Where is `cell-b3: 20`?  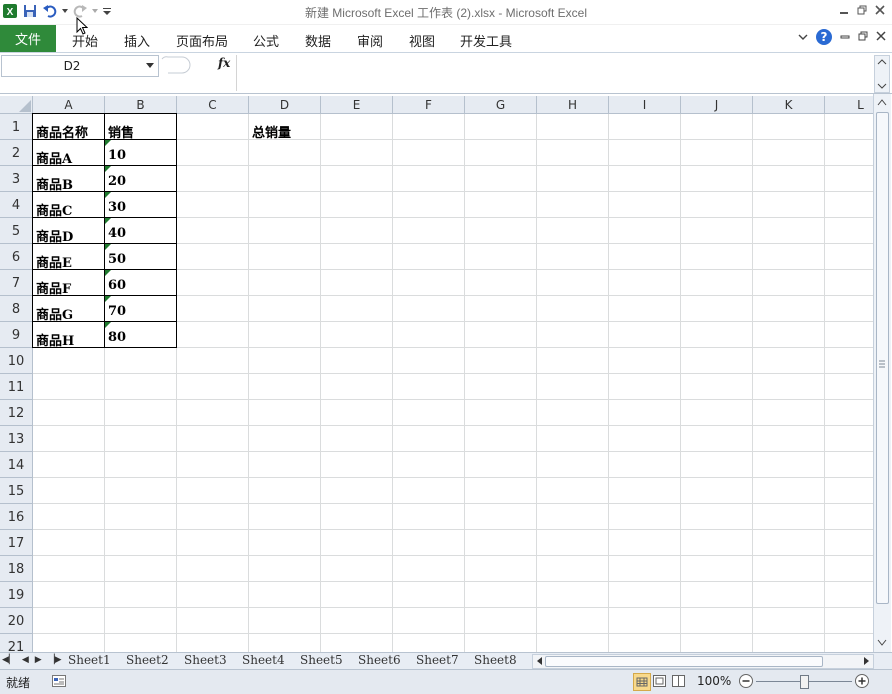
cell-b3: 20 is located at coordinates (117, 181).